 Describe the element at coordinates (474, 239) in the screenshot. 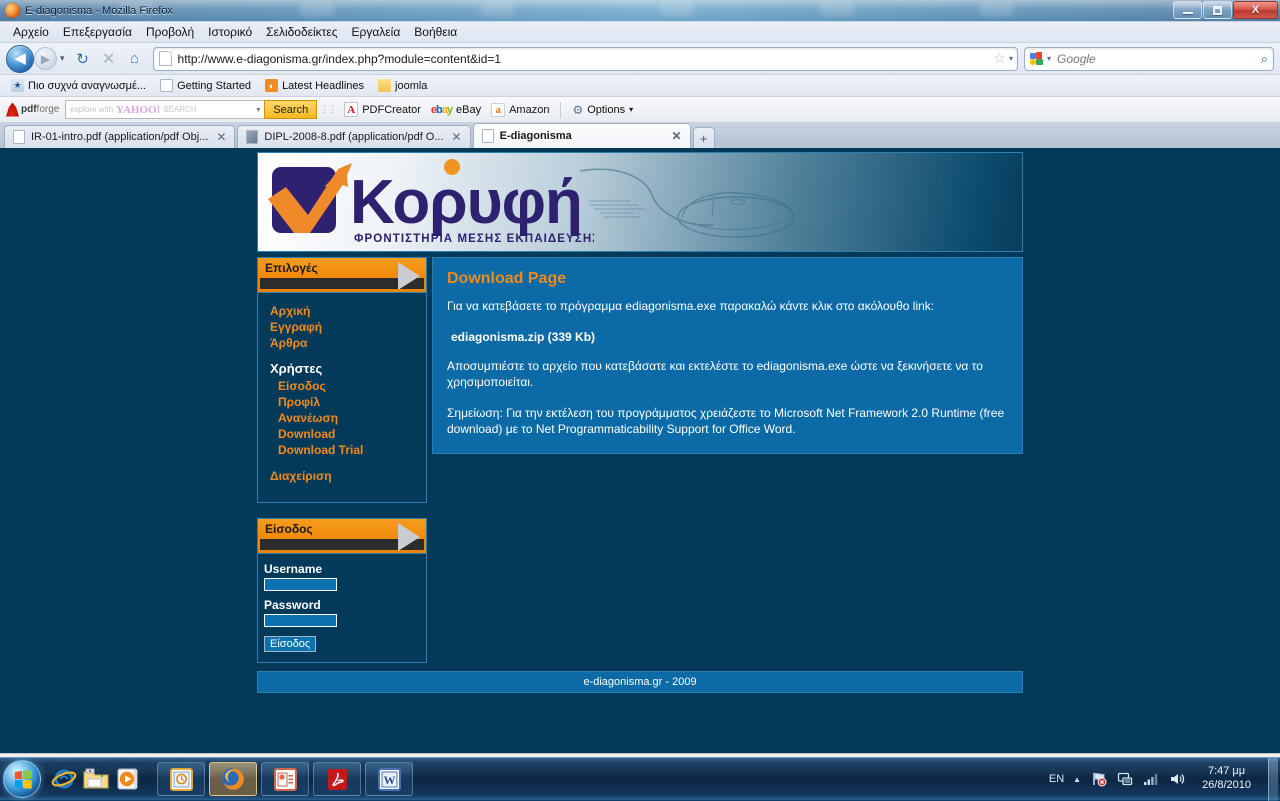

I see `svg-text: ΦΡΟΝΤΙΣΤΗΡΙΑ ΜΕΣΗΣ ΕΚΠΑΙΔΕΥΣΗΣ` at that location.